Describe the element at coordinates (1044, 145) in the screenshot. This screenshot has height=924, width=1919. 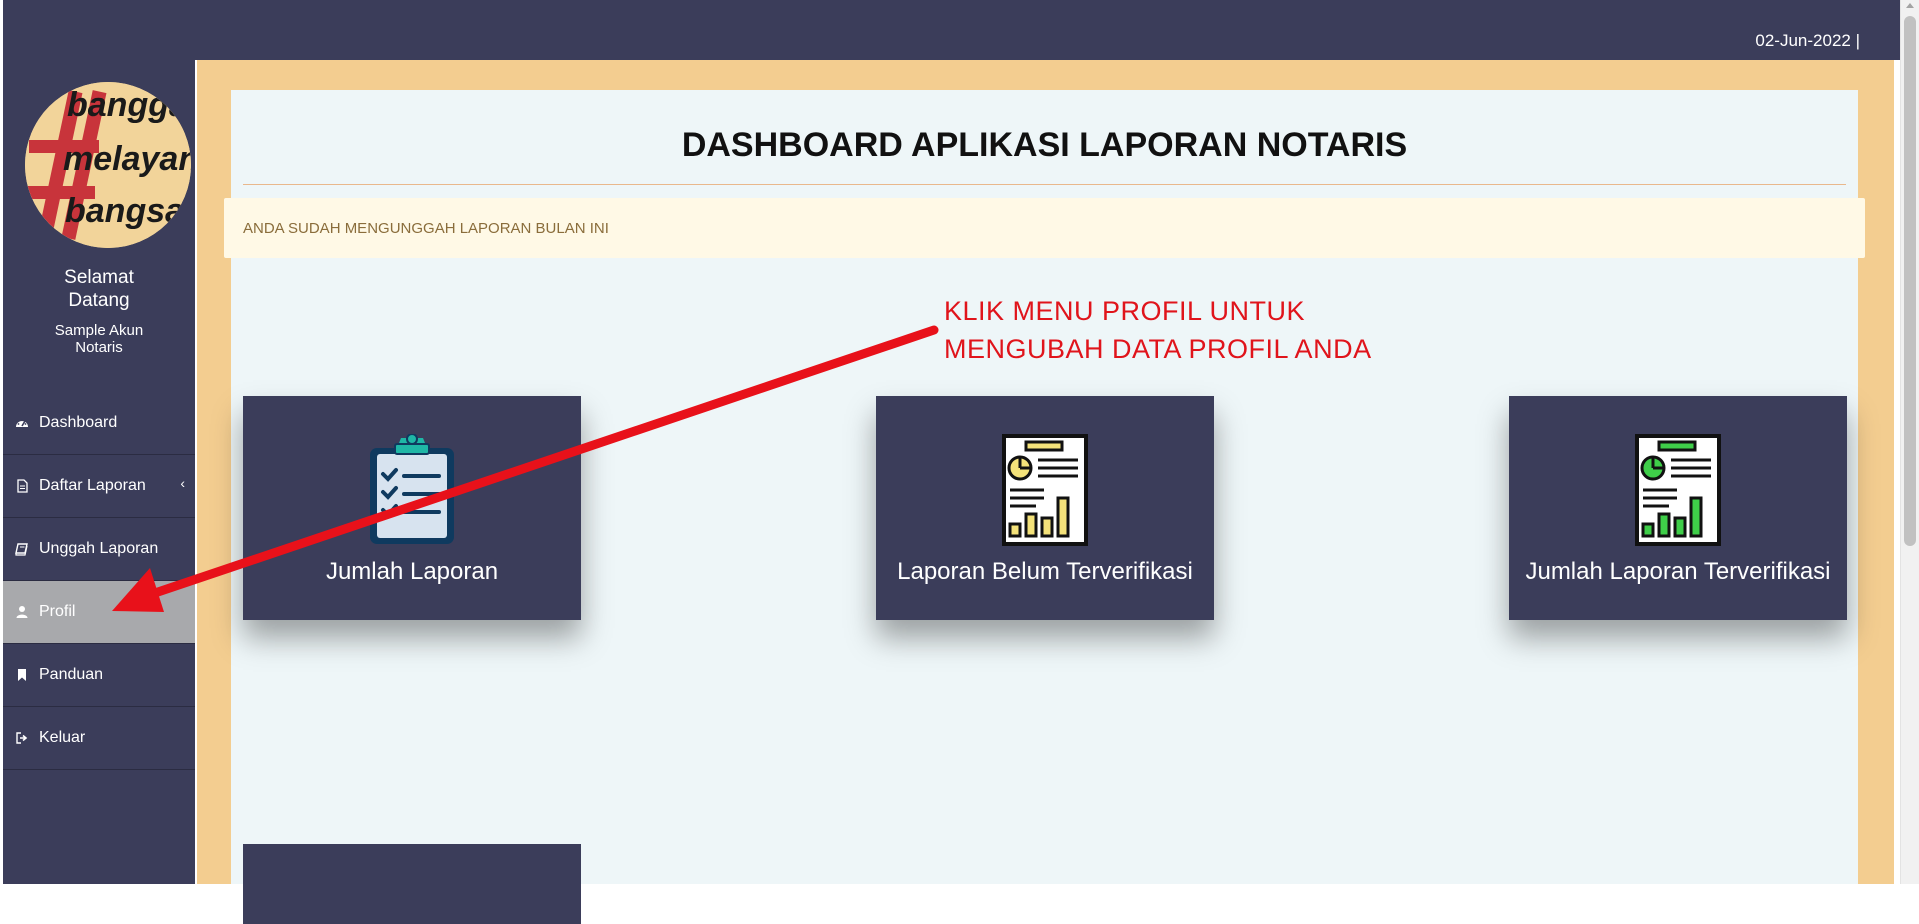
I see `page-title: DASHBOARD APLIKASI LAPORAN NOTARIS` at that location.